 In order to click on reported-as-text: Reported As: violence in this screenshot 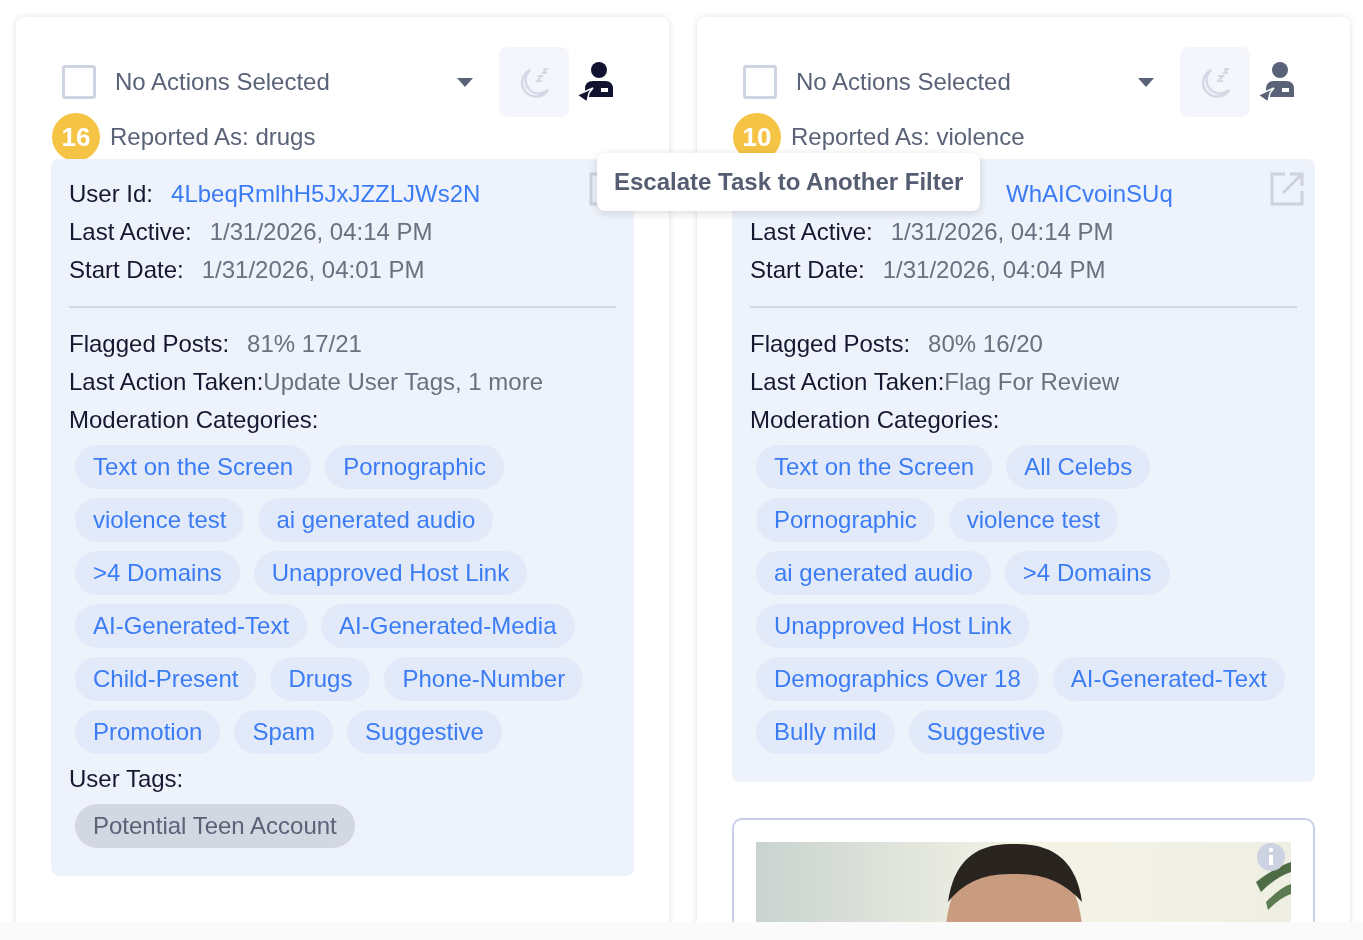, I will do `click(908, 137)`.